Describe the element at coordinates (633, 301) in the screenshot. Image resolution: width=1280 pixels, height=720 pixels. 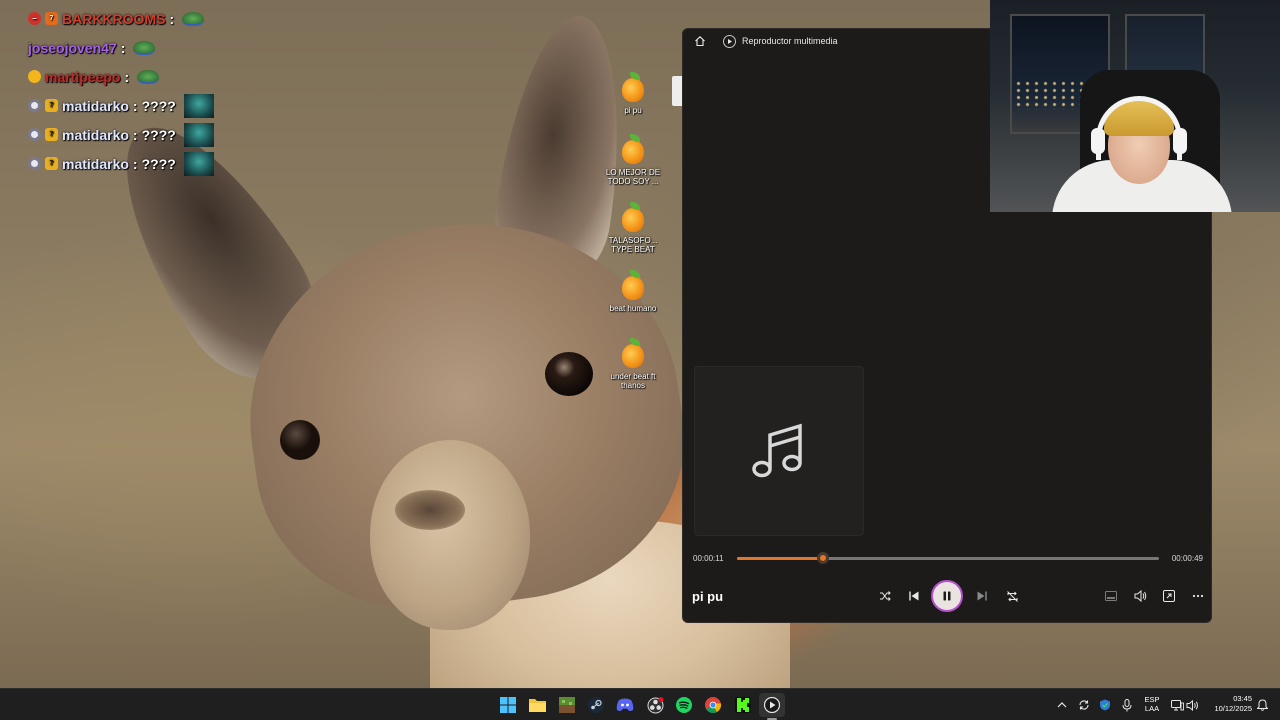
I see `desktop-file: beat humano` at that location.